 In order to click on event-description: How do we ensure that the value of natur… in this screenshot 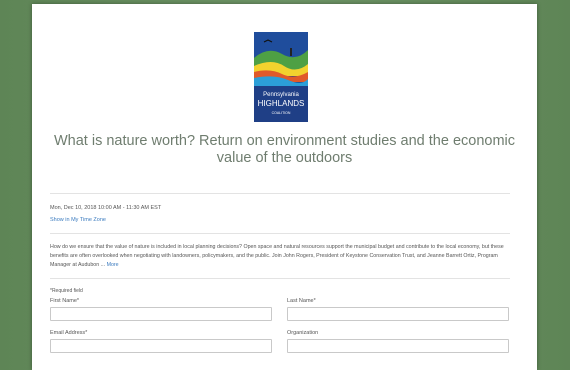, I will do `click(282, 256)`.